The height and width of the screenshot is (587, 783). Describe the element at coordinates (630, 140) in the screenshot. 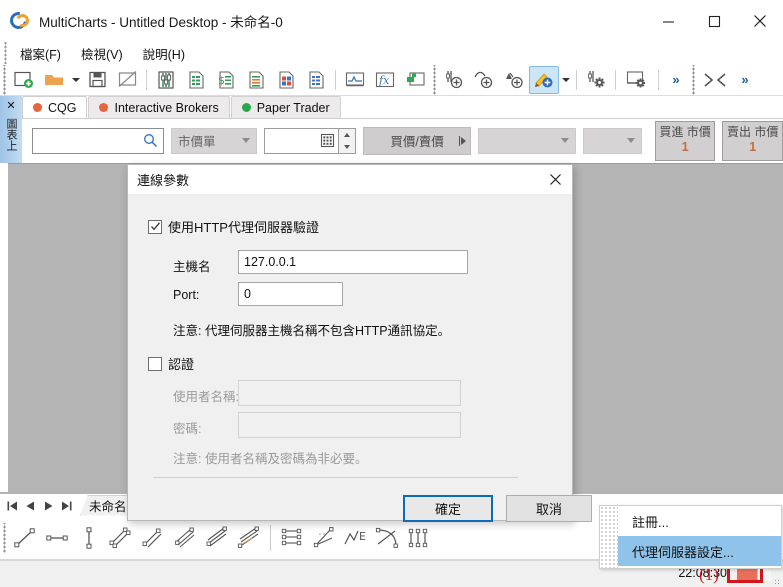

I see `chevron-down-icon` at that location.